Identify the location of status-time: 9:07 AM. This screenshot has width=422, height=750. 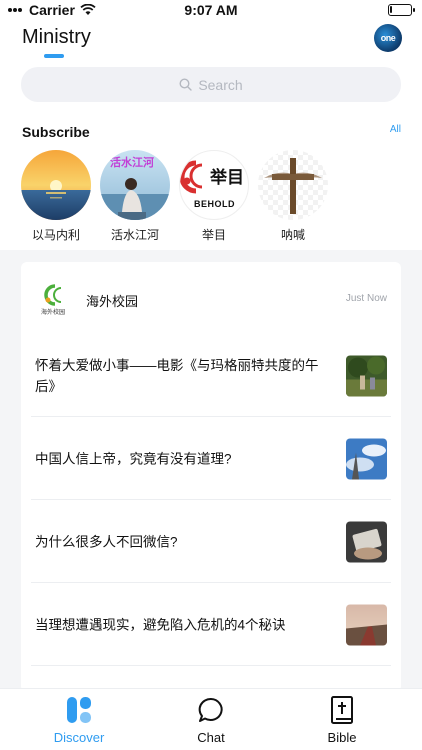
(211, 10).